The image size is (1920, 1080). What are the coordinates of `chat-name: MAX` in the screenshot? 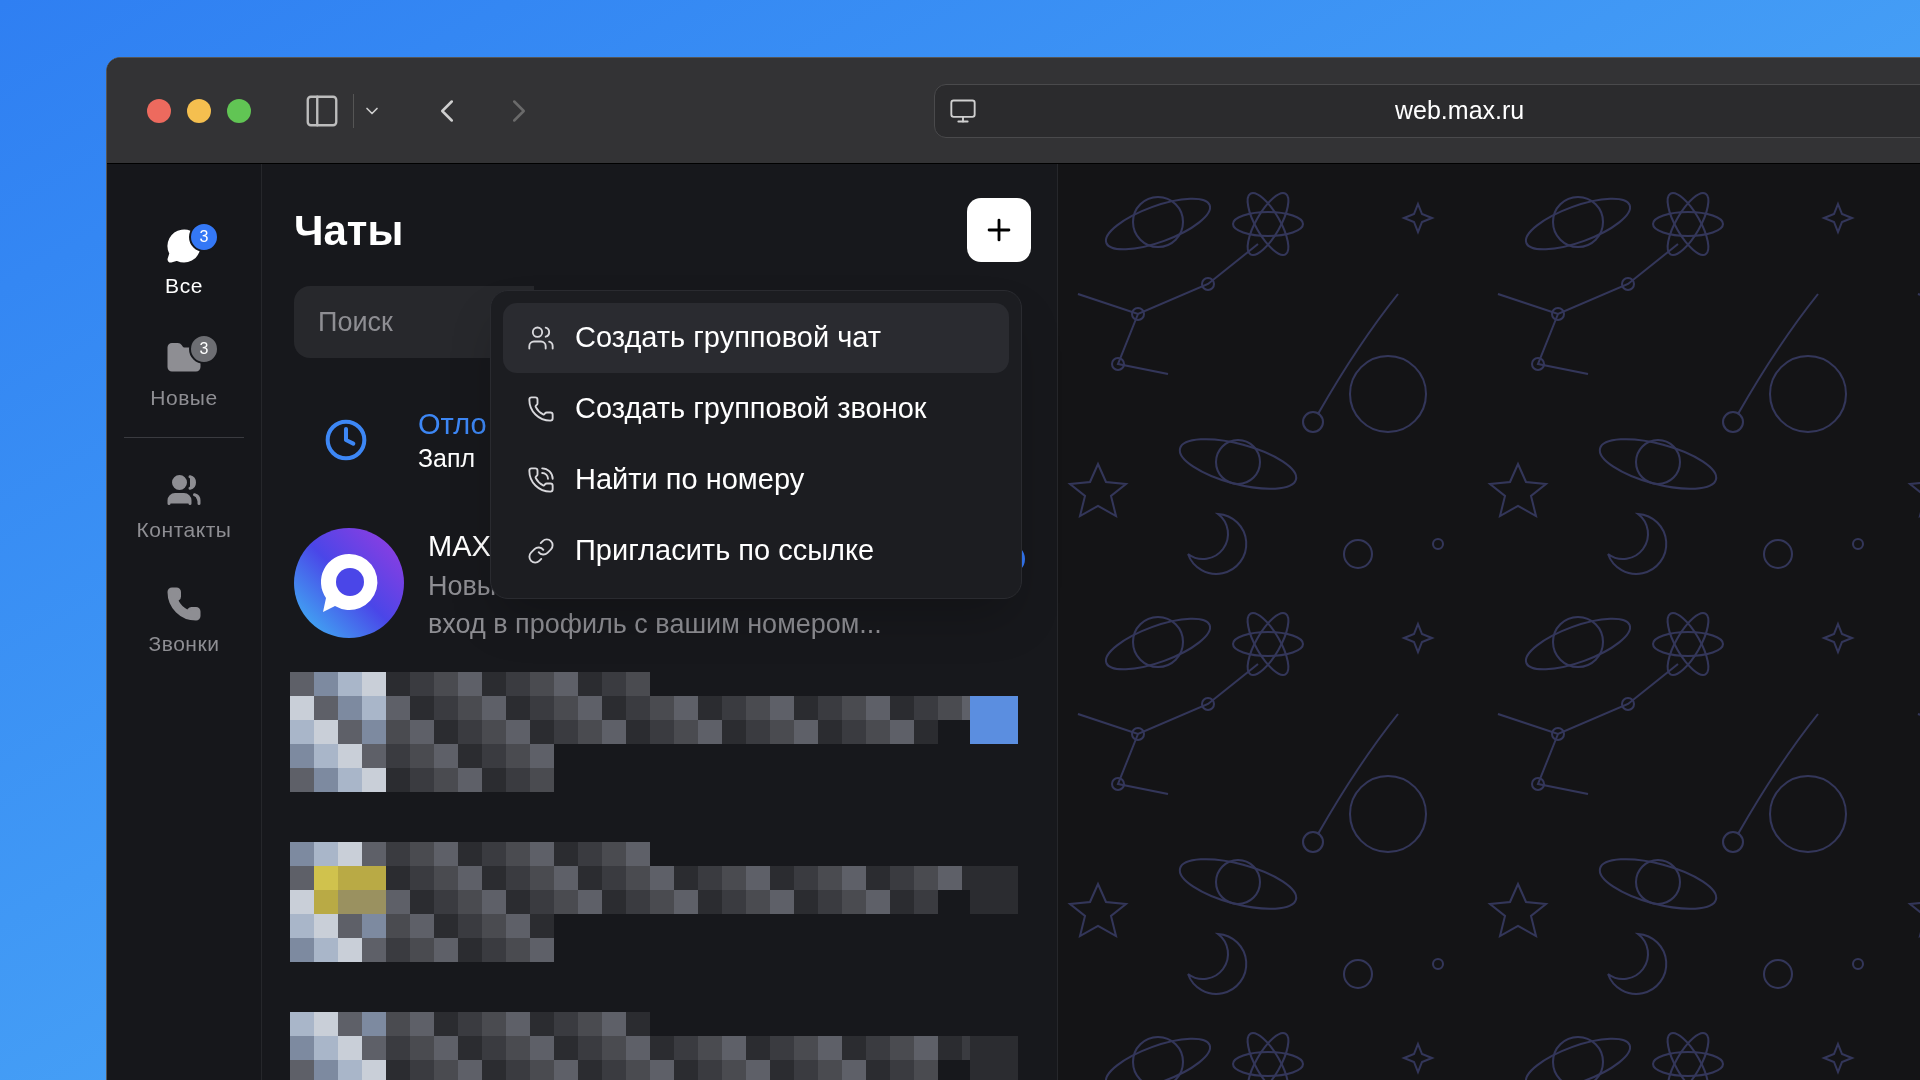 It's located at (459, 546).